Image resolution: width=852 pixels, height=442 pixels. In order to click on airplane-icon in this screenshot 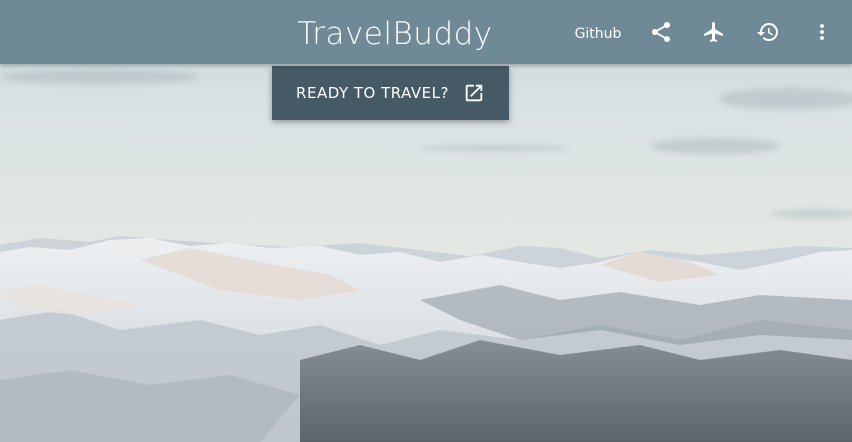, I will do `click(713, 32)`.